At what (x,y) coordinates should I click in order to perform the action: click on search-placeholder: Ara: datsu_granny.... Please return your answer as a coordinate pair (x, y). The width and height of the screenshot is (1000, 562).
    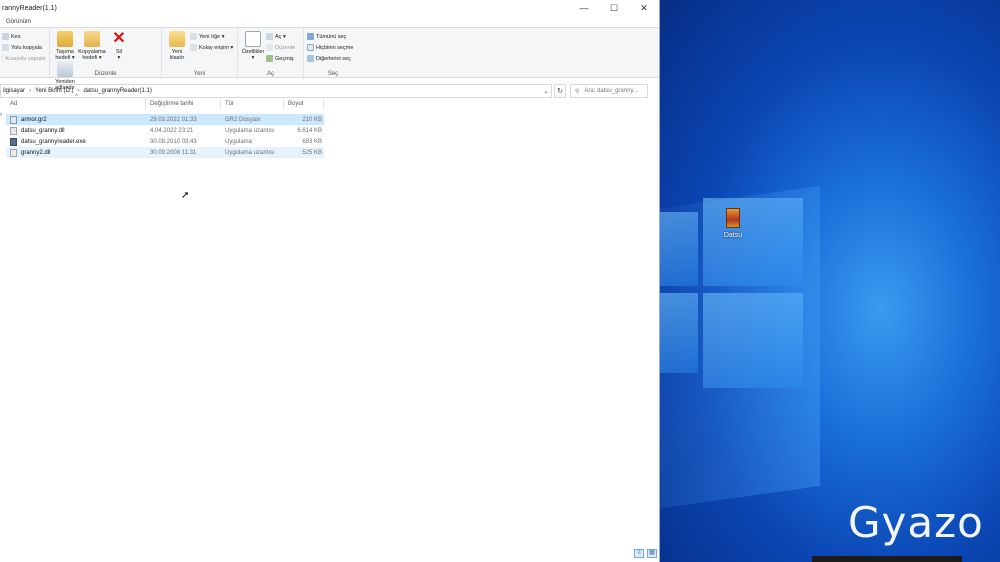
    Looking at the image, I should click on (611, 91).